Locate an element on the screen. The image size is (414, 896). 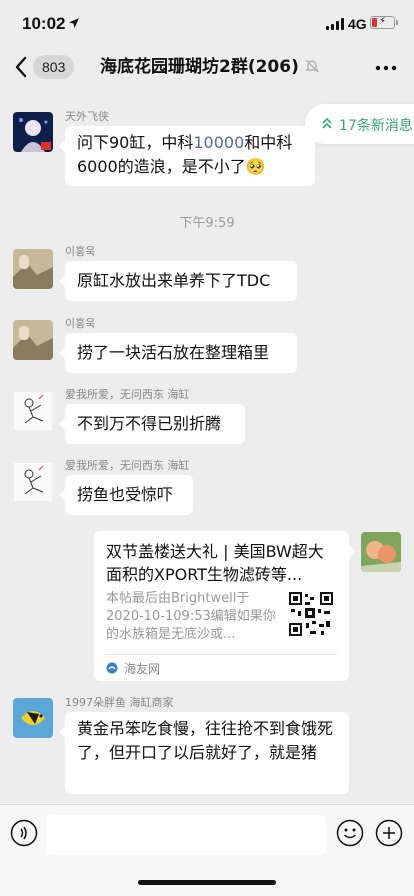
more-options-icon is located at coordinates (386, 68).